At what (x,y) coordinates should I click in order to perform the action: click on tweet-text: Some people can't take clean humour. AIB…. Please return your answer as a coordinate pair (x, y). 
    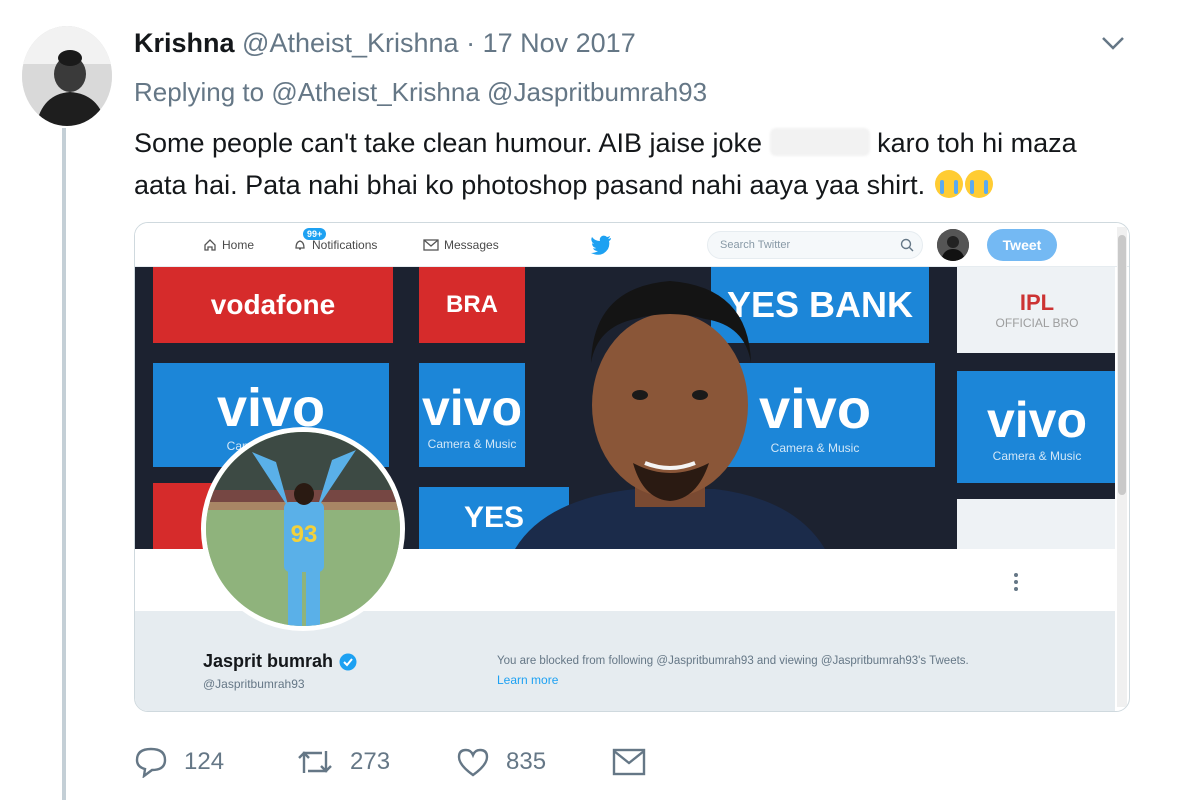
    Looking at the image, I should click on (634, 164).